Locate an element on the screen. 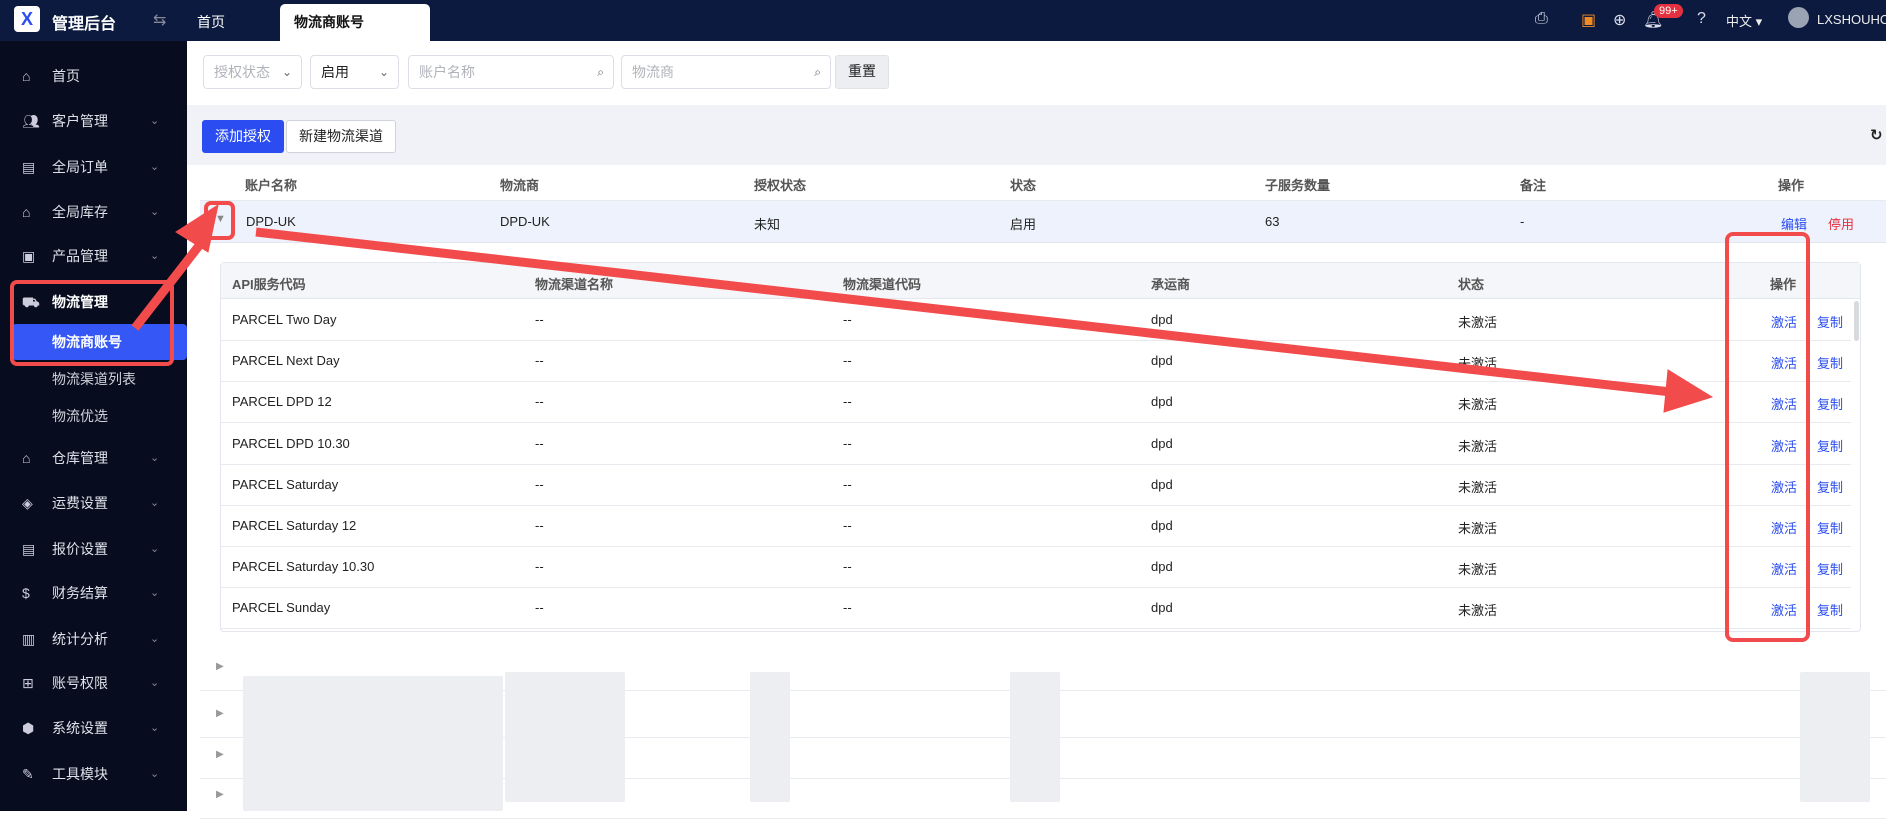 The image size is (1886, 819). annotation-box-actions is located at coordinates (1767, 437).